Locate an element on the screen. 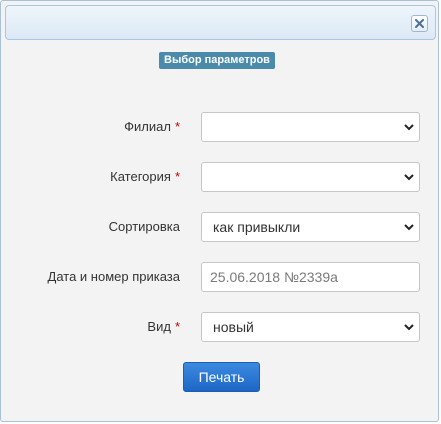 This screenshot has height=424, width=441. type-label: Вид * is located at coordinates (163, 326).